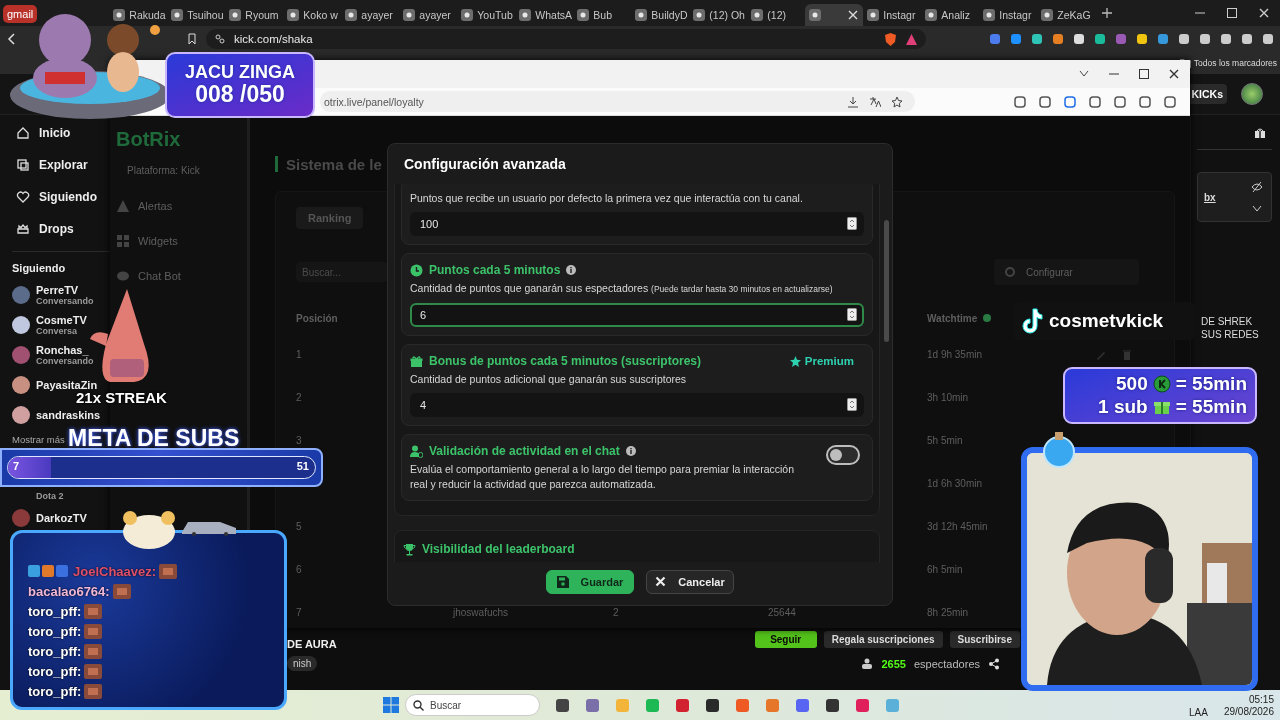 Image resolution: width=1280 pixels, height=720 pixels. Describe the element at coordinates (984, 639) in the screenshot. I see `stream-button: Suscribirse` at that location.